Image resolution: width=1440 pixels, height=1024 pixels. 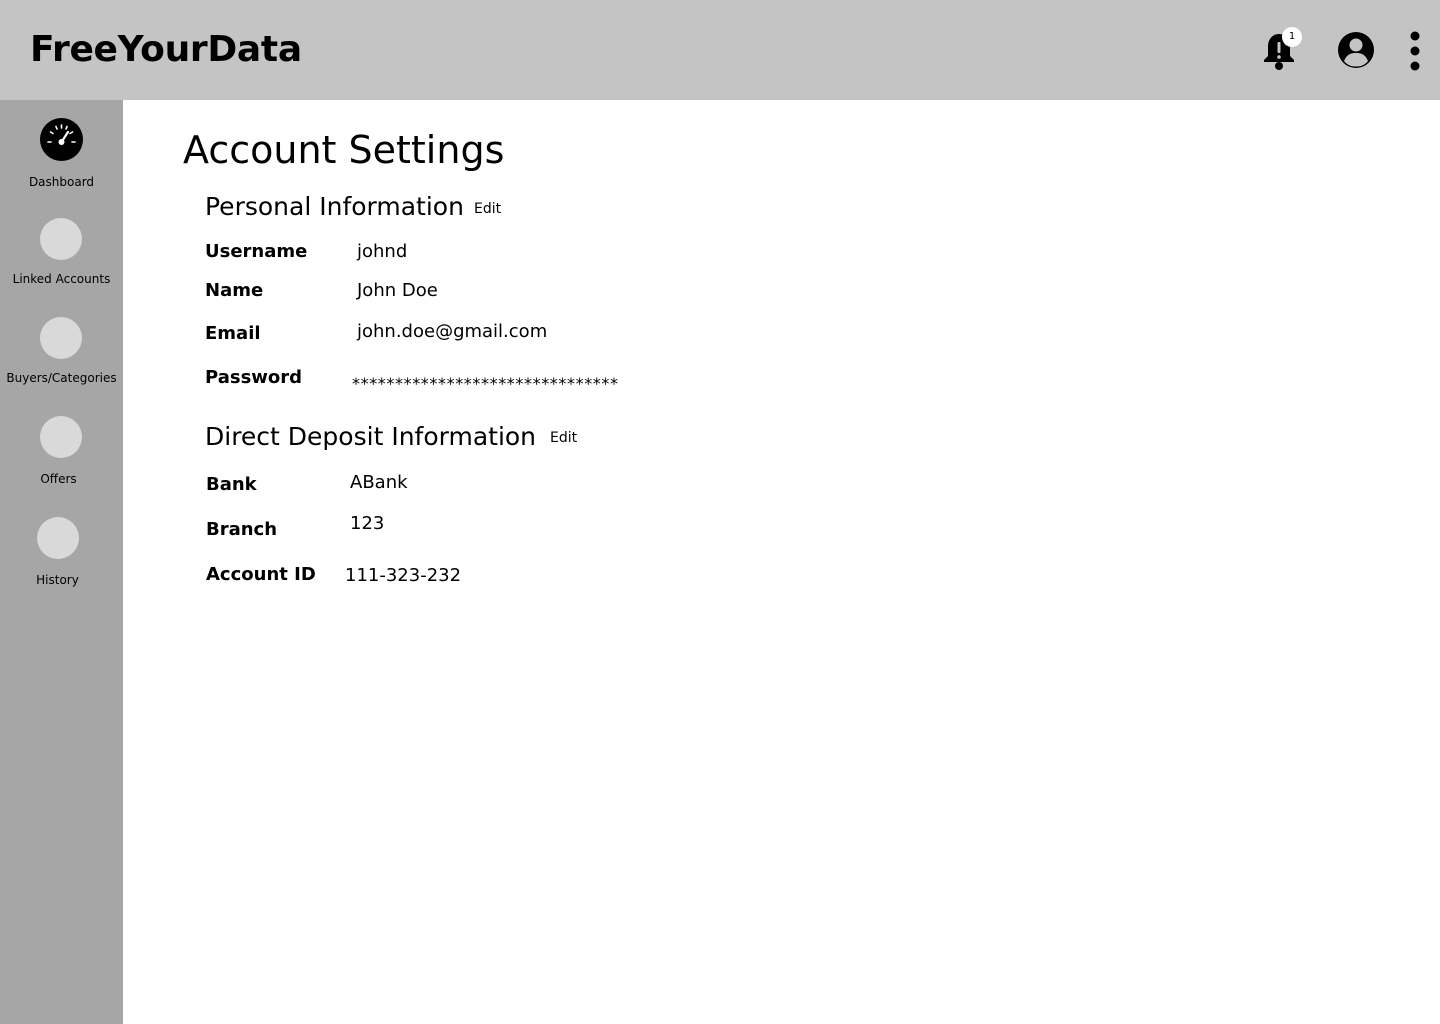 I want to click on name-value: John Doe, so click(x=397, y=290).